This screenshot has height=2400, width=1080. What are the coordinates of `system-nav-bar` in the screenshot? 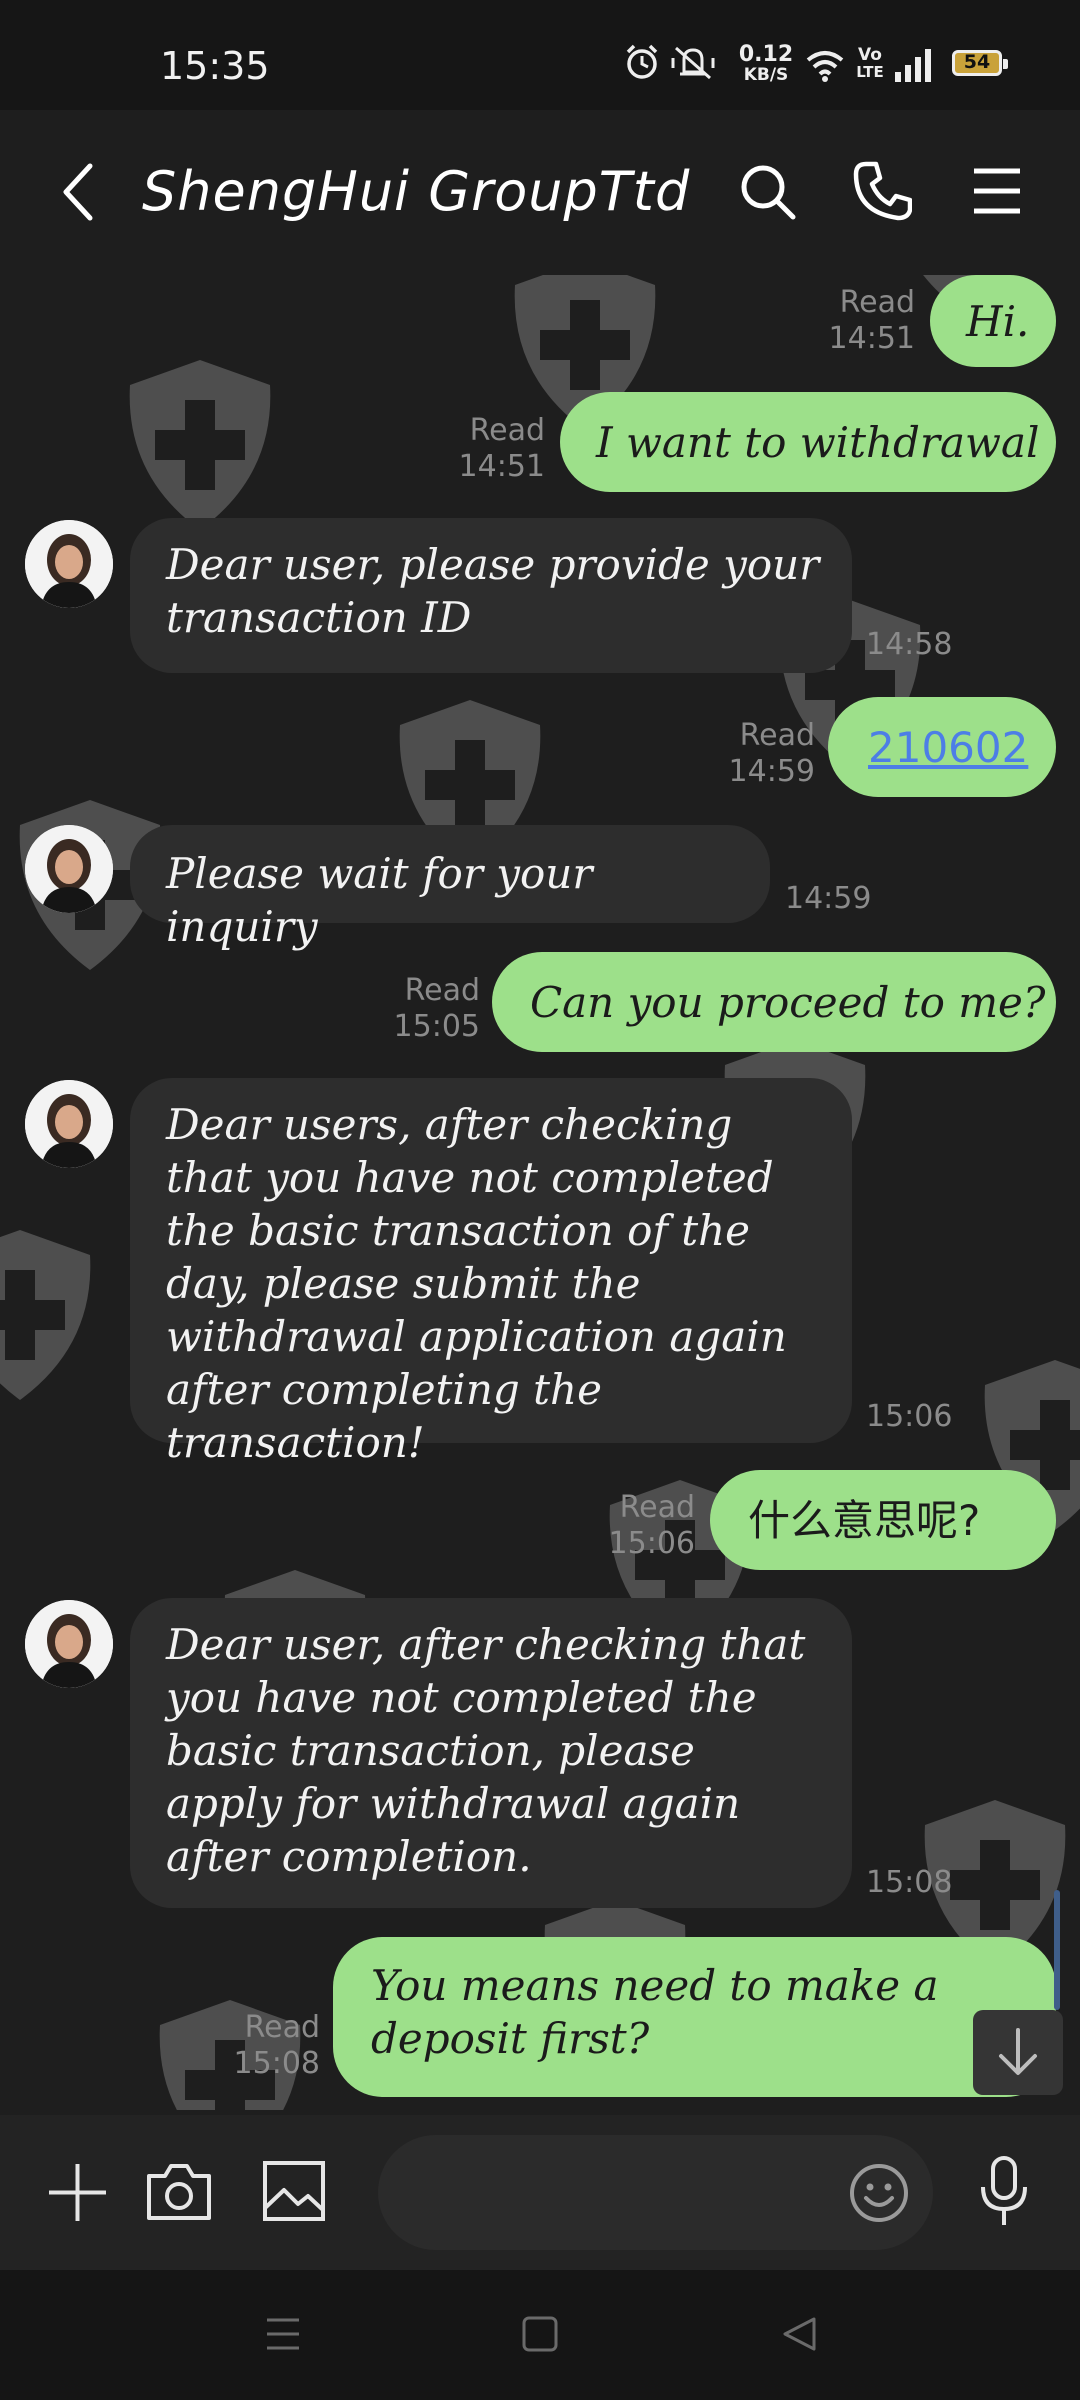 It's located at (540, 2335).